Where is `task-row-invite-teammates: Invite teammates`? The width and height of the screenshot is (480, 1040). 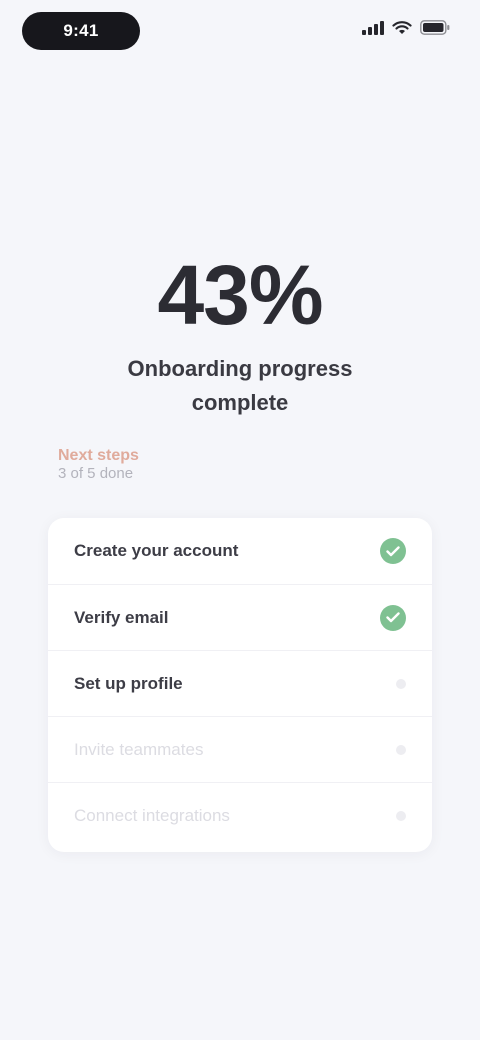
task-row-invite-teammates: Invite teammates is located at coordinates (240, 749).